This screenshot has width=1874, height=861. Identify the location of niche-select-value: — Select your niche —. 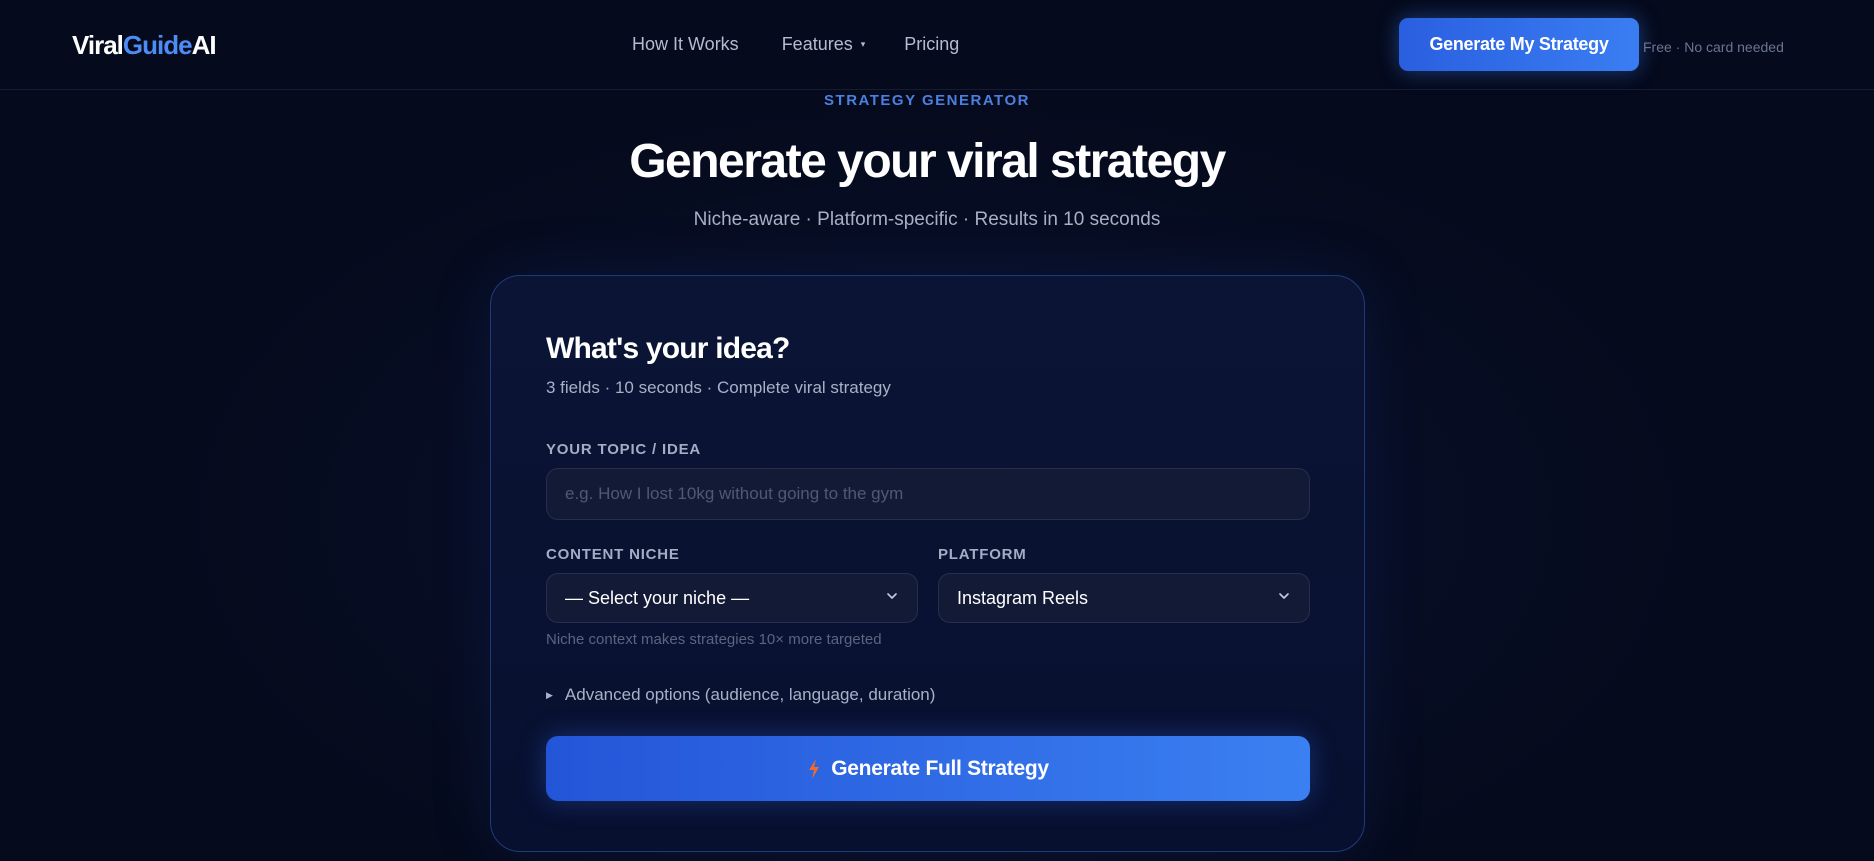
(657, 597).